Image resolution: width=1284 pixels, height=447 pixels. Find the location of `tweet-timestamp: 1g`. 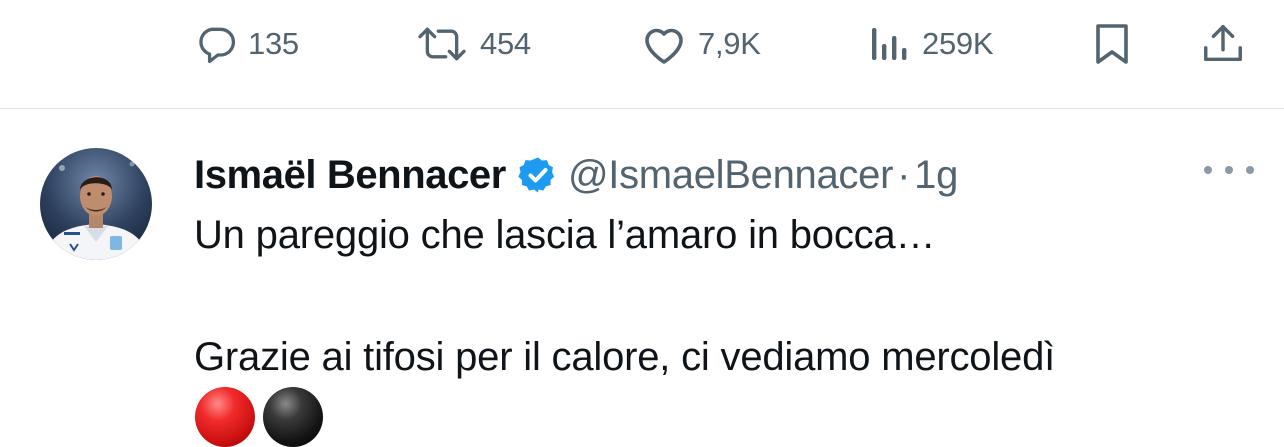

tweet-timestamp: 1g is located at coordinates (936, 175).